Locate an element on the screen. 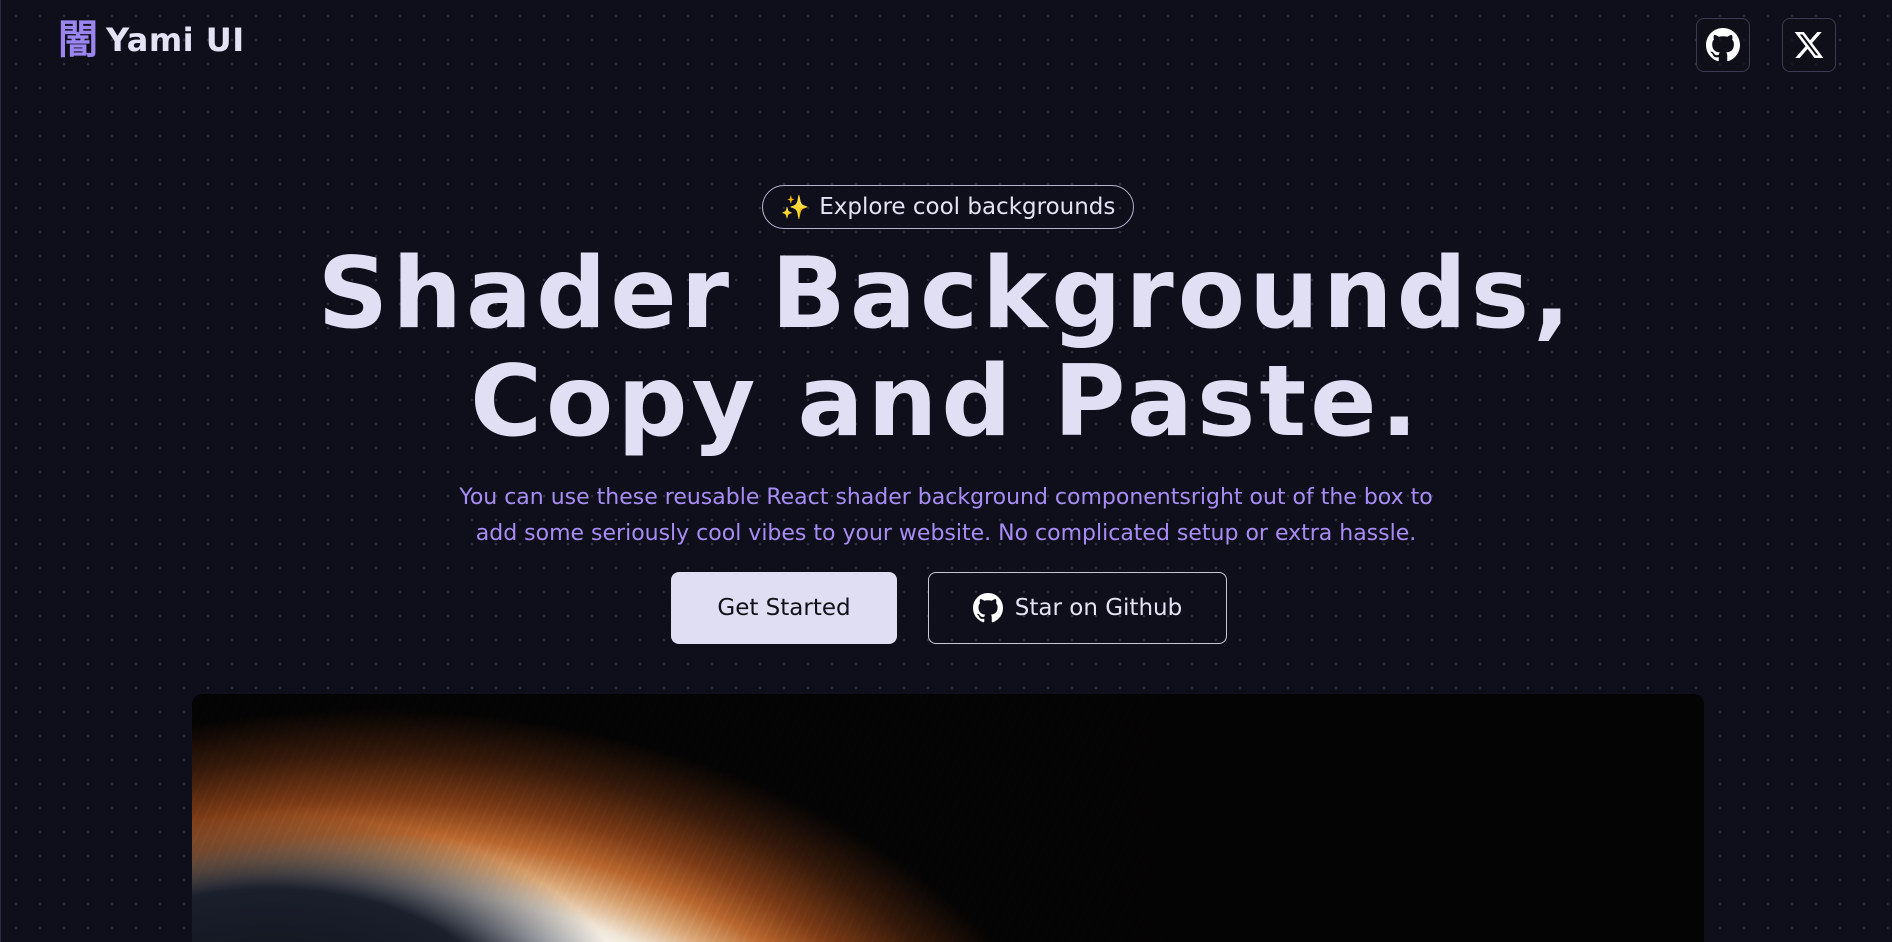 Image resolution: width=1892 pixels, height=942 pixels. brand-logo: 闇 Yami UI is located at coordinates (151, 40).